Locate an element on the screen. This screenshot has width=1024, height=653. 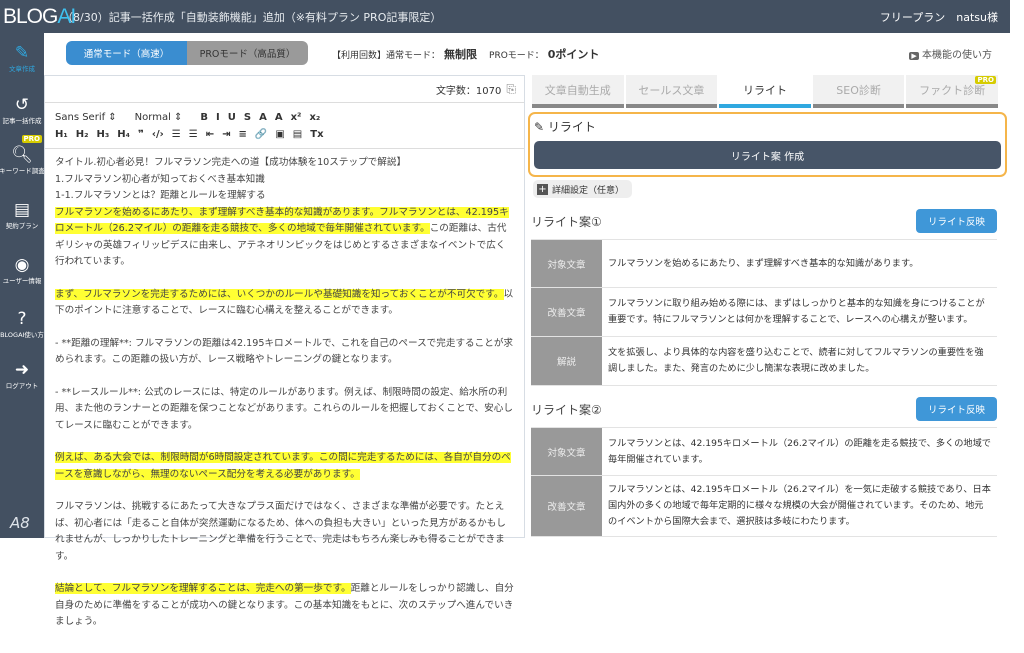
logout-icon: ➜ is located at coordinates (22, 370).